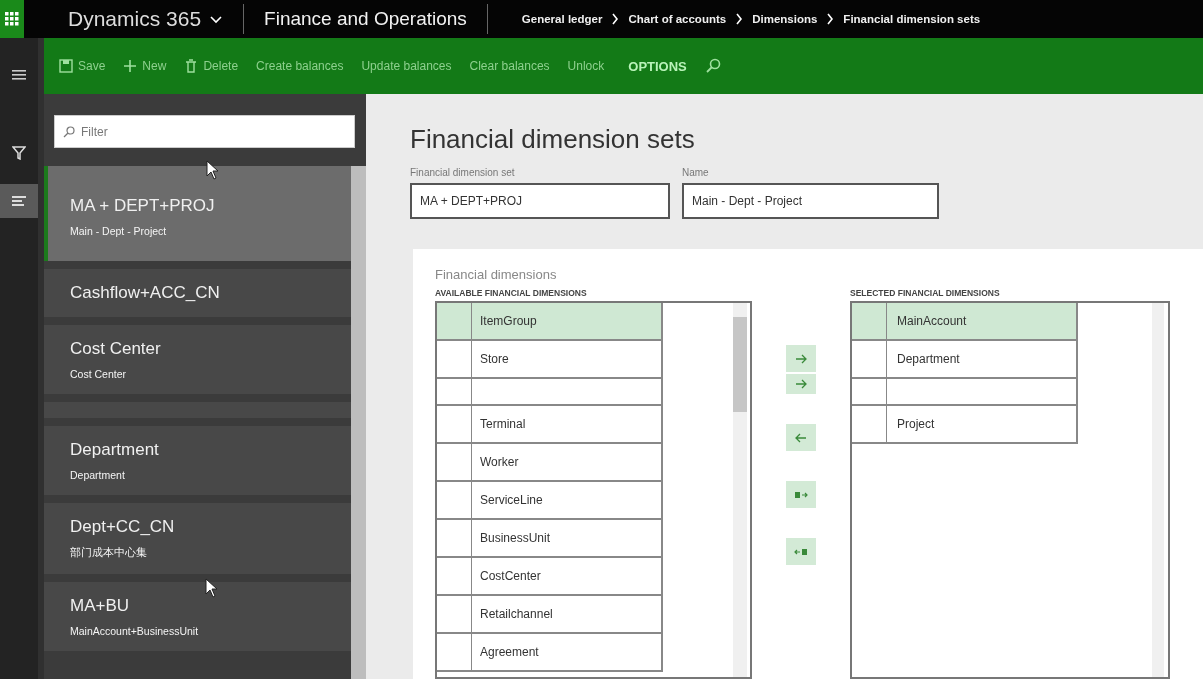 This screenshot has height=679, width=1203. I want to click on item-title: Department, so click(115, 450).